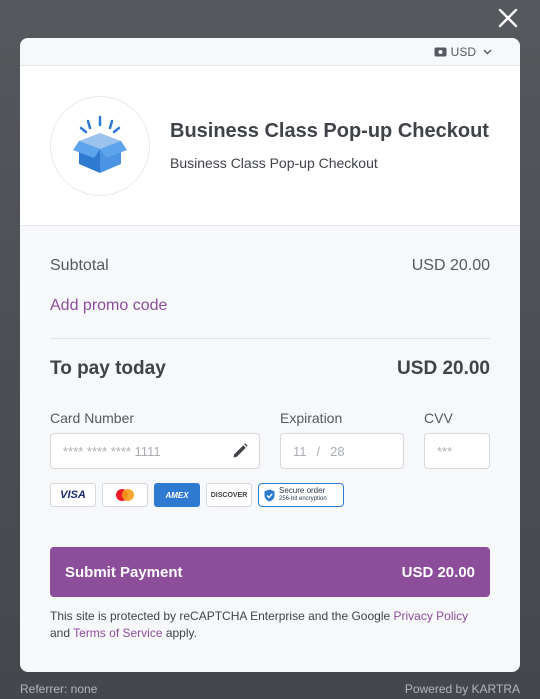  What do you see at coordinates (124, 572) in the screenshot?
I see `submit-label: Submit Payment` at bounding box center [124, 572].